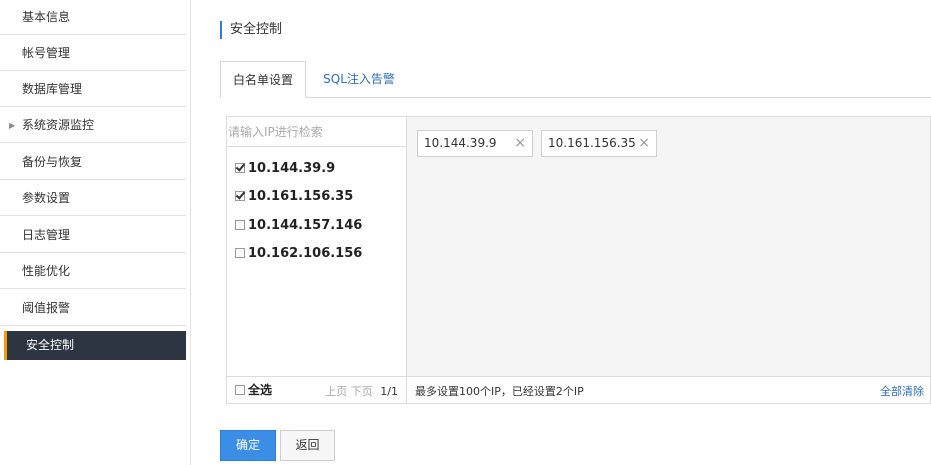 The height and width of the screenshot is (465, 931). I want to click on tab-sql-injection-alarm: SQL注入告警, so click(359, 79).